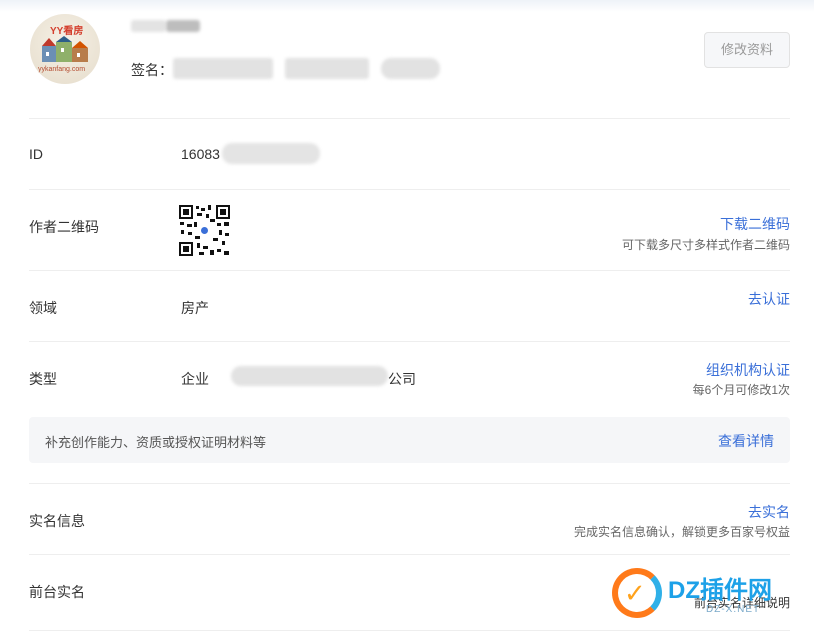 The width and height of the screenshot is (814, 635). Describe the element at coordinates (43, 308) in the screenshot. I see `field-label: 领域` at that location.